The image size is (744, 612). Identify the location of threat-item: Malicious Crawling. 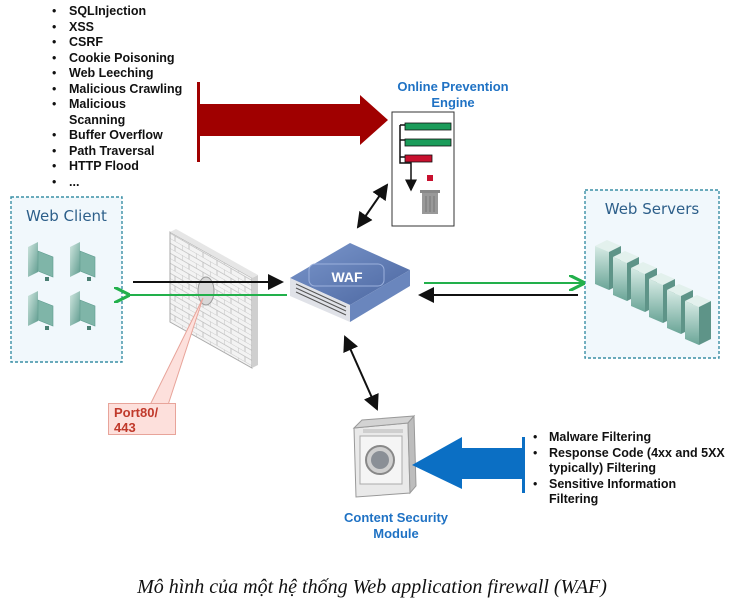
(130, 90).